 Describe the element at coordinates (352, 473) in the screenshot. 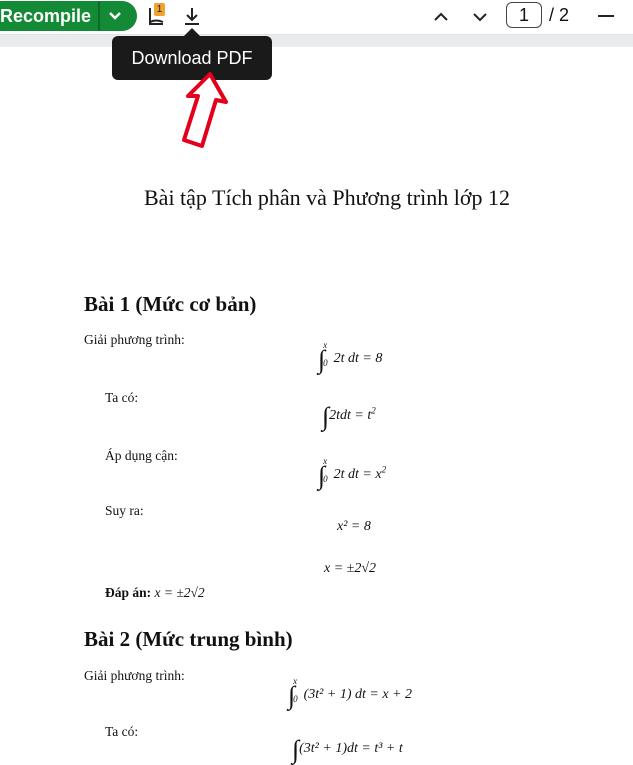

I see `equation: ∫x0 2t dt = x2` at that location.